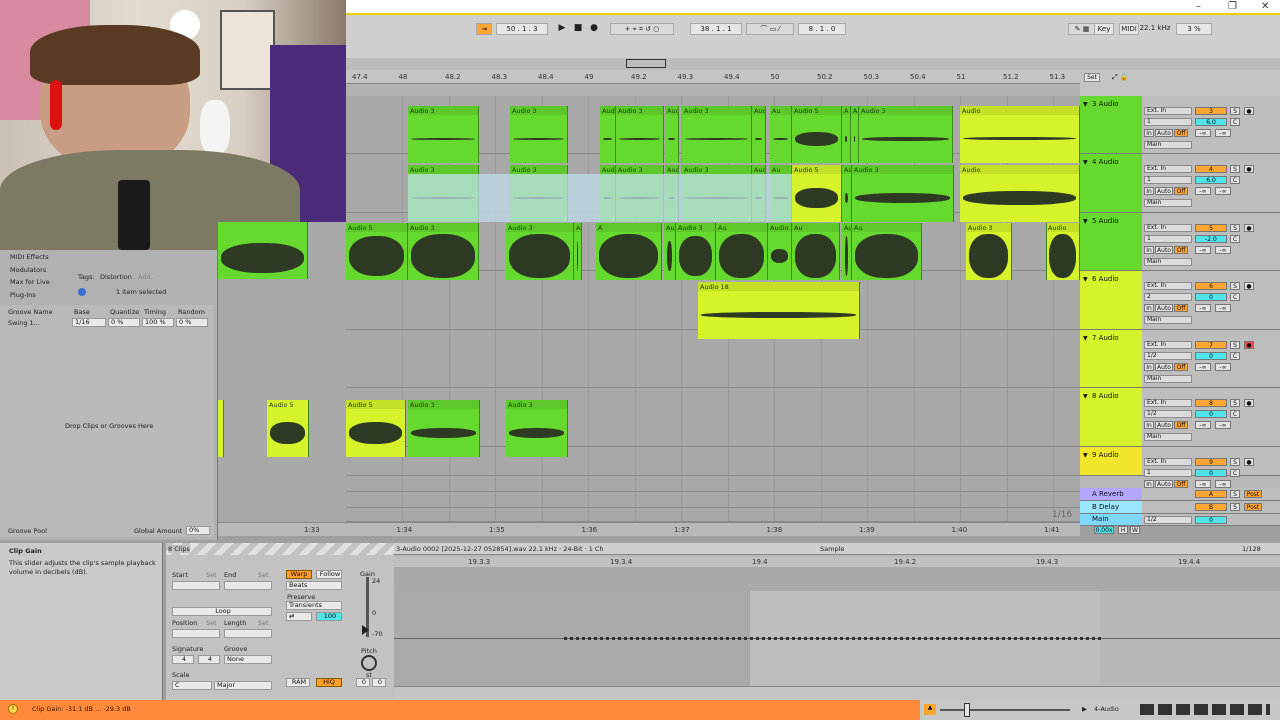  What do you see at coordinates (1211, 111) in the screenshot?
I see `track-activator: 3` at bounding box center [1211, 111].